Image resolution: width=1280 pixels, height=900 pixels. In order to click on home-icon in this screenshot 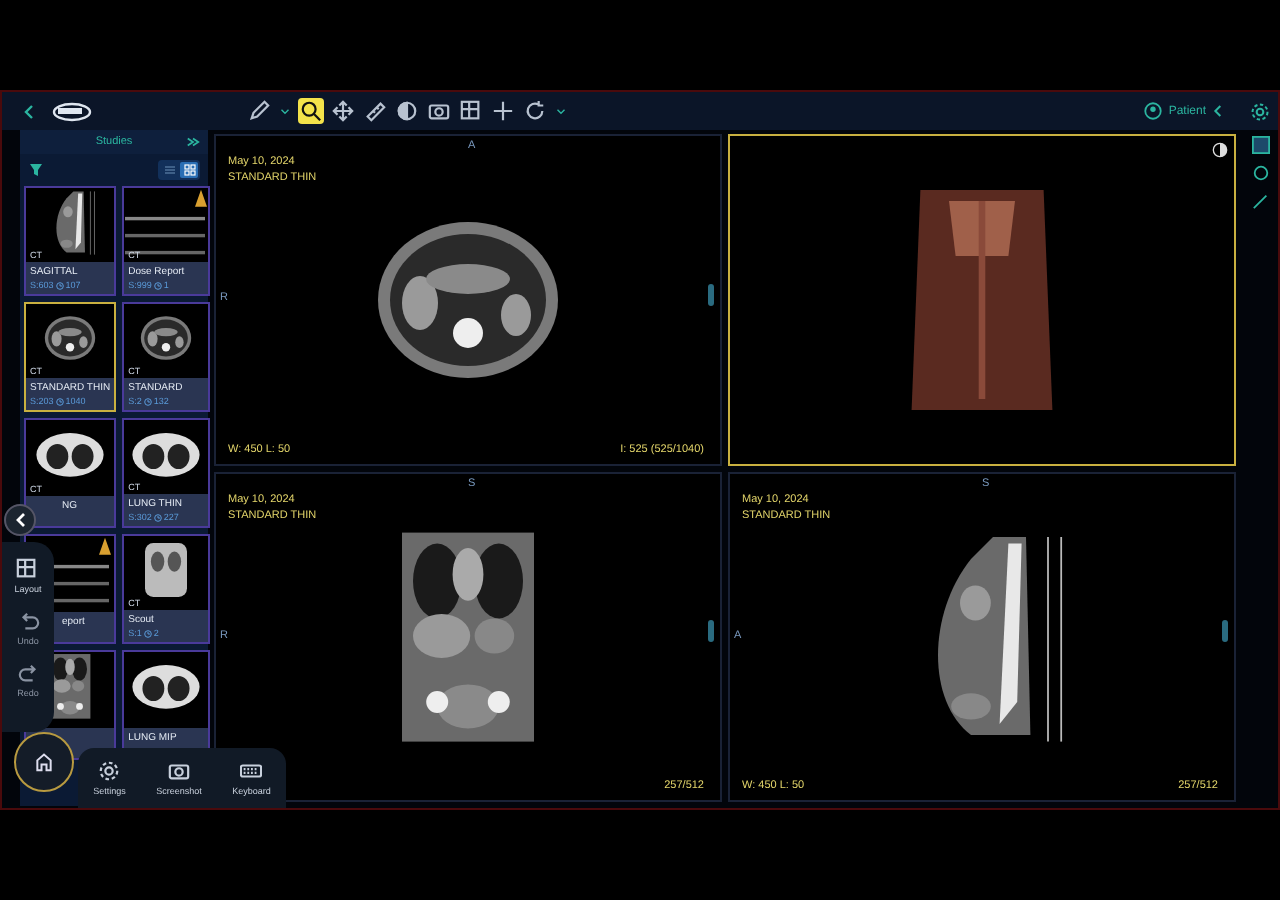, I will do `click(44, 762)`.